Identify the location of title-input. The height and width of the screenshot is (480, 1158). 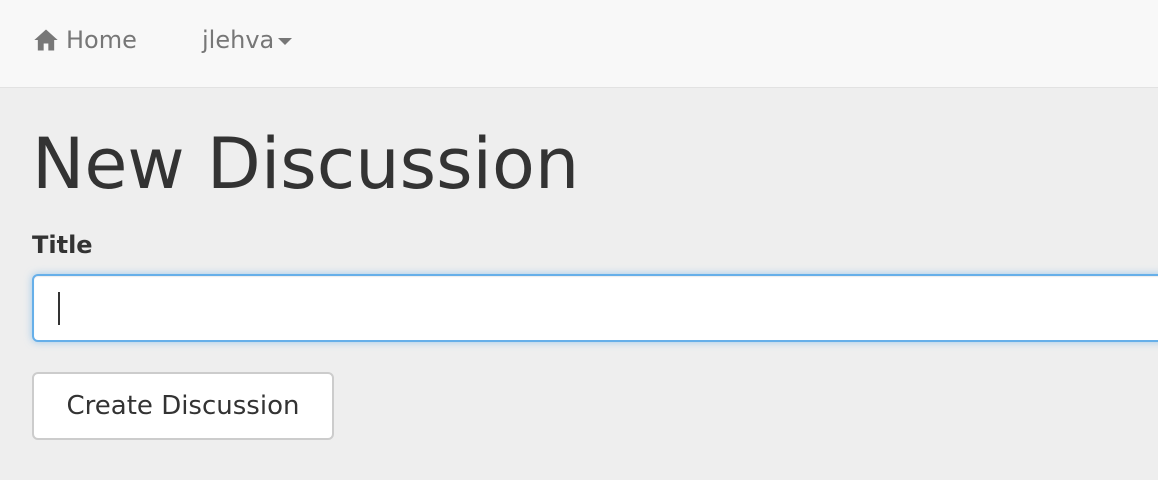
(595, 308).